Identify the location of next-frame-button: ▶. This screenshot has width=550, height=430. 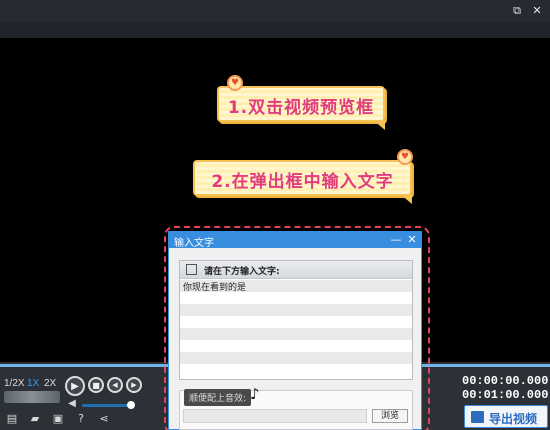
(134, 385).